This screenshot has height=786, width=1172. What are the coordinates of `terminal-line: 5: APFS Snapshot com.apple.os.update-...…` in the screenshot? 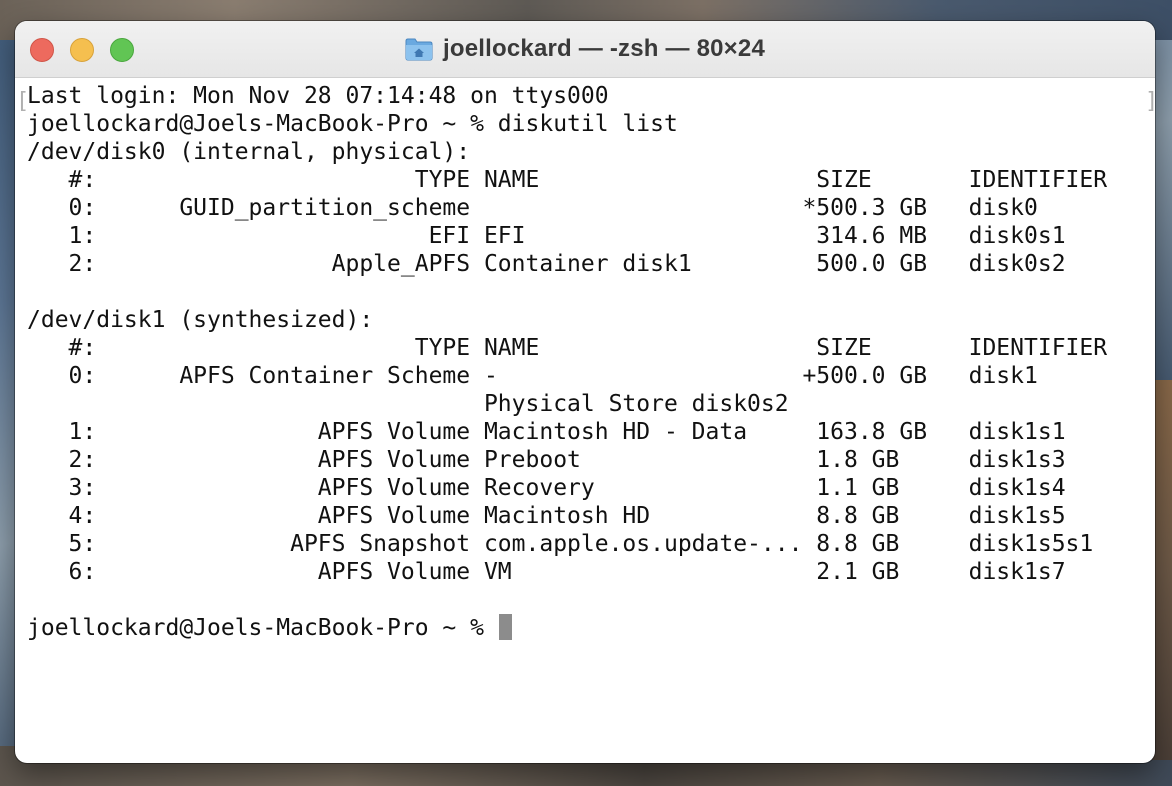 It's located at (587, 544).